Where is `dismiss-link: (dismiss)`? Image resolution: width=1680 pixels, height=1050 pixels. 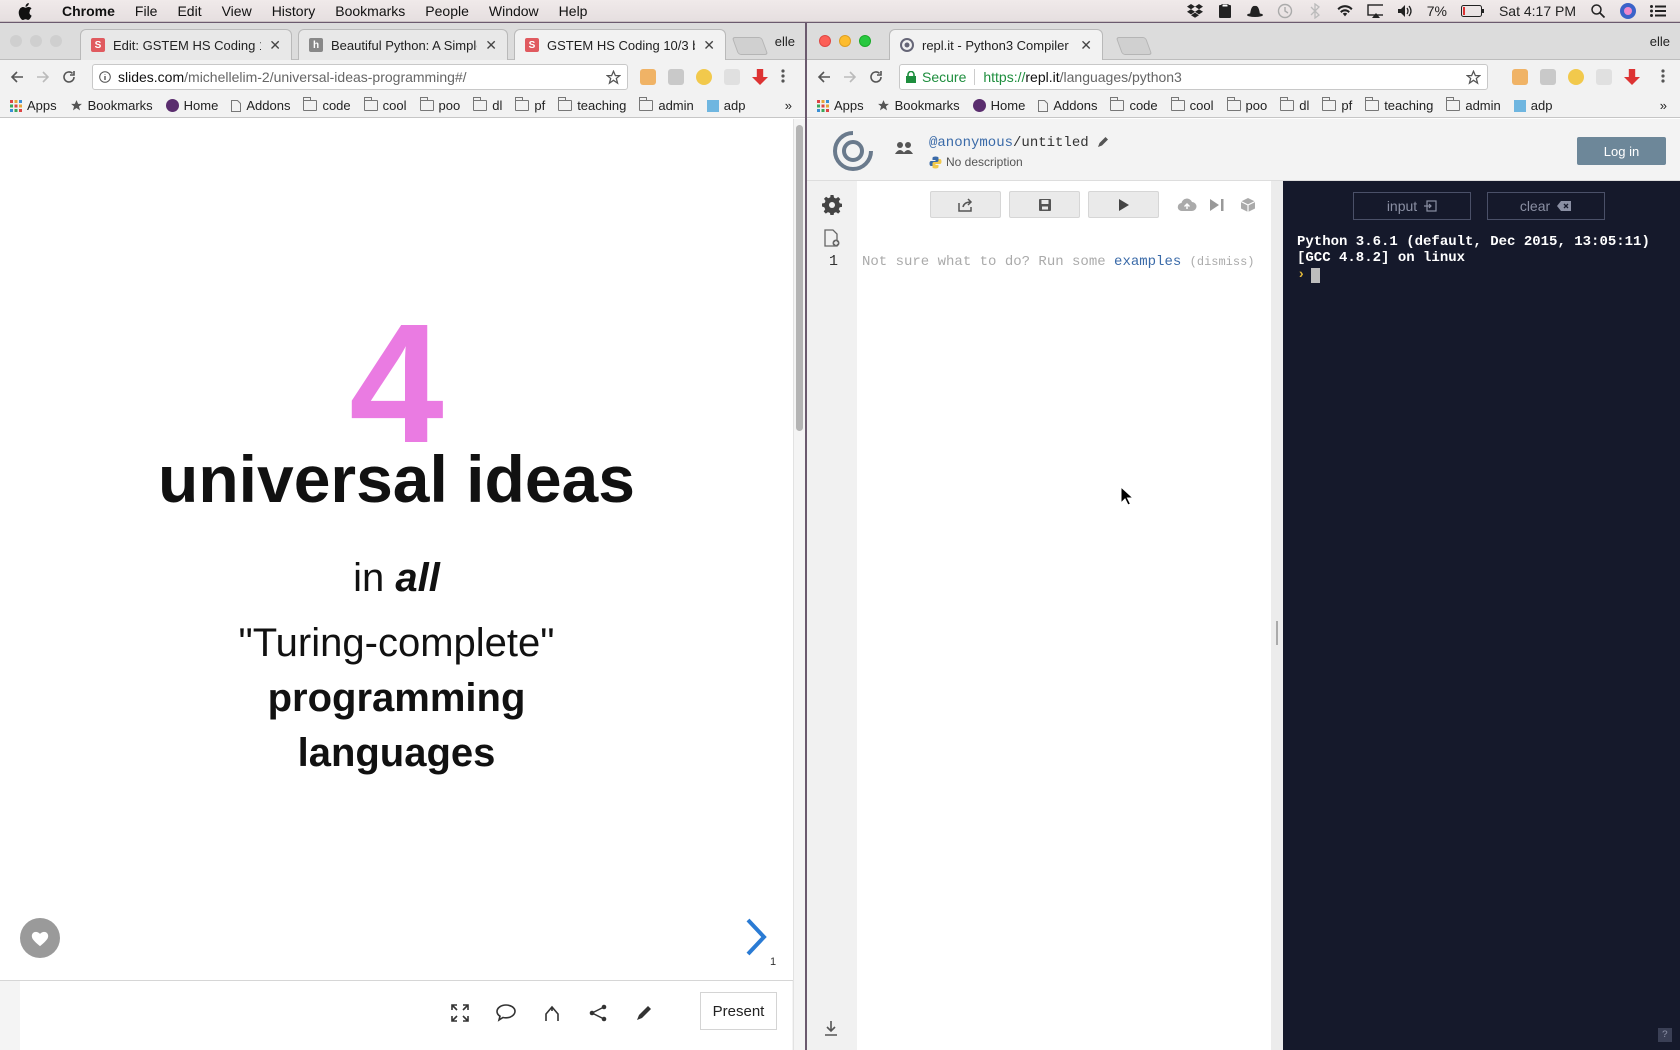 dismiss-link: (dismiss) is located at coordinates (1222, 262).